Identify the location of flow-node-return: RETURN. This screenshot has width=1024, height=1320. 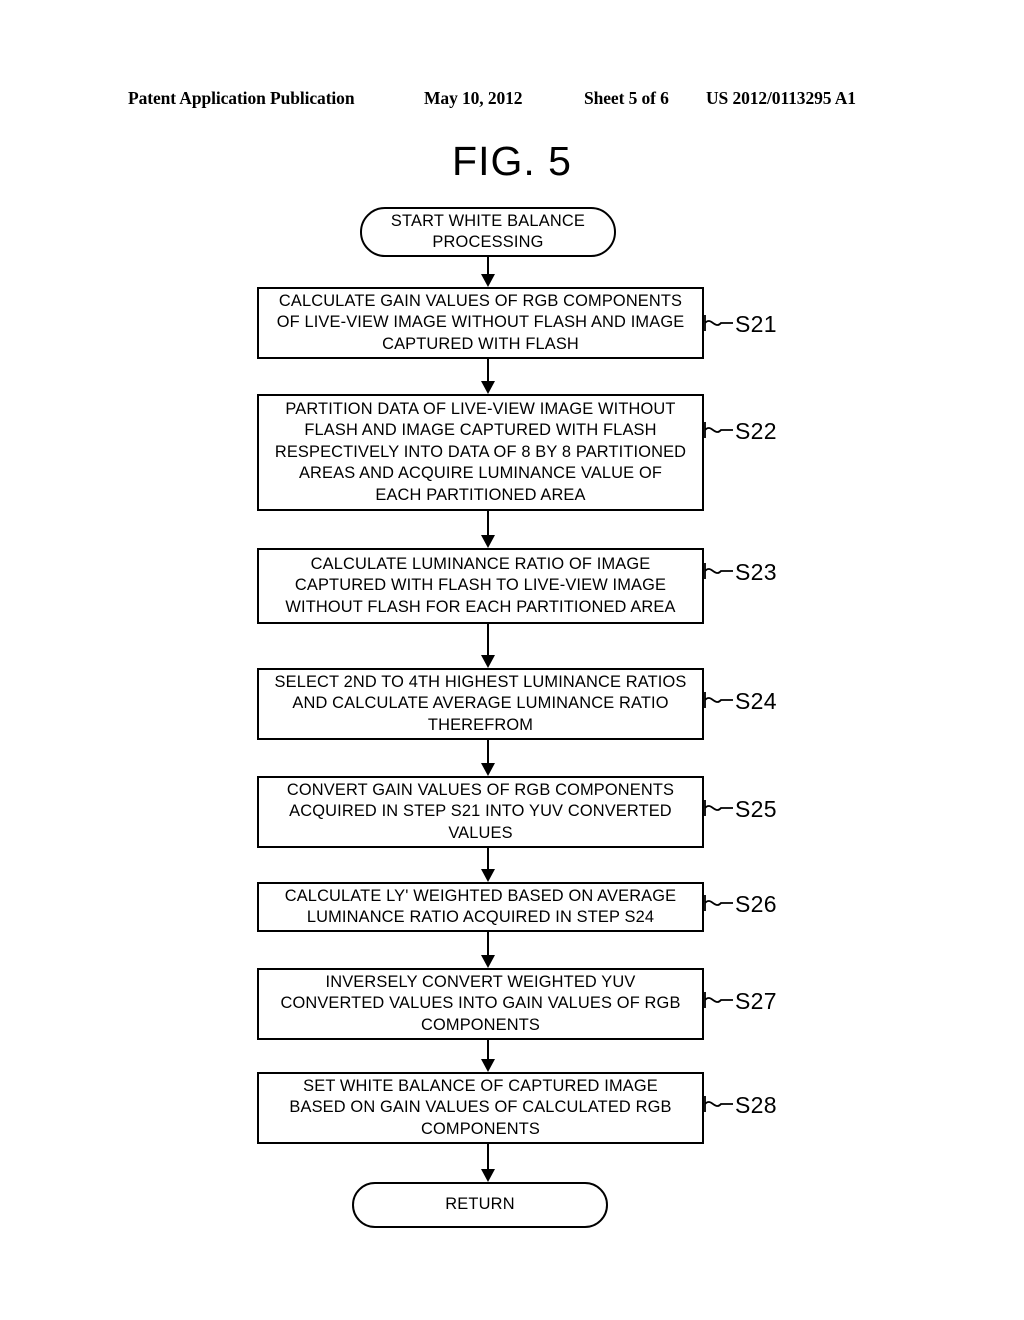
(480, 1205).